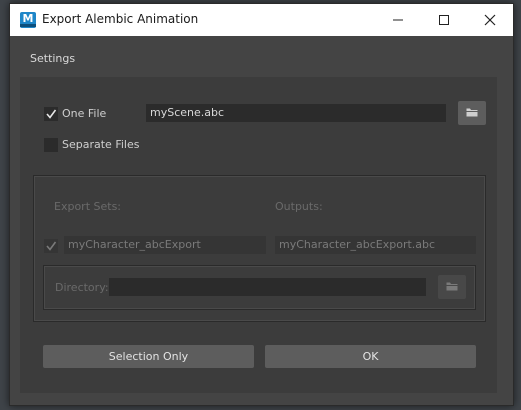 The image size is (521, 410). What do you see at coordinates (82, 287) in the screenshot?
I see `directory-label: Directory:` at bounding box center [82, 287].